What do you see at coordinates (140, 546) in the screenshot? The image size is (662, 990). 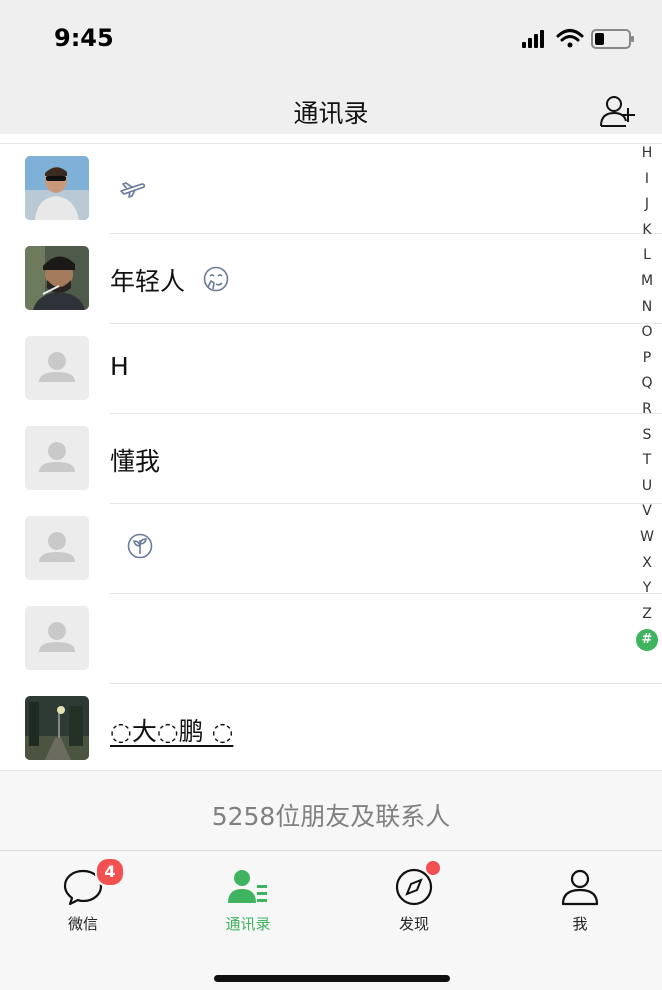 I see `sprout-icon` at bounding box center [140, 546].